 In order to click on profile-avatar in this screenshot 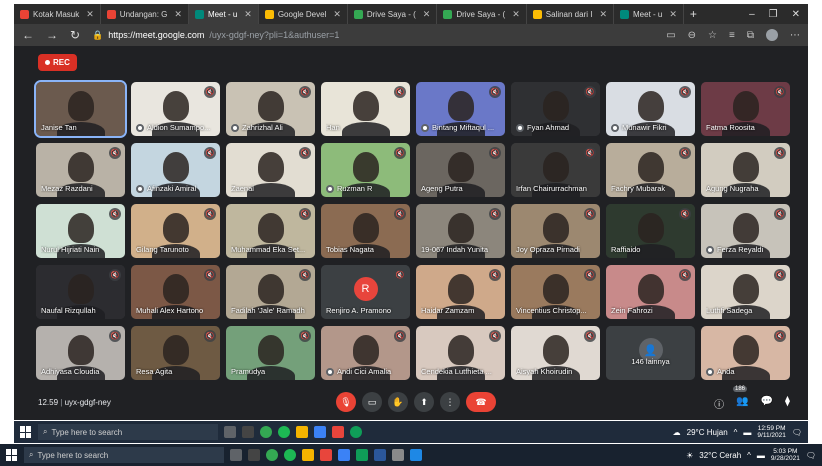, I will do `click(772, 35)`.